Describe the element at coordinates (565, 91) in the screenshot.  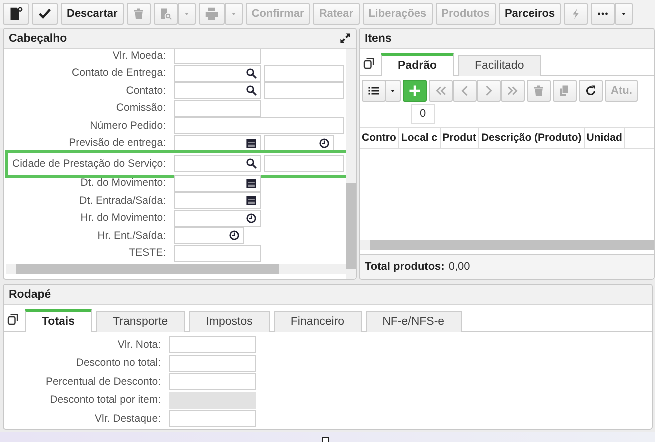
I see `documents-icon` at that location.